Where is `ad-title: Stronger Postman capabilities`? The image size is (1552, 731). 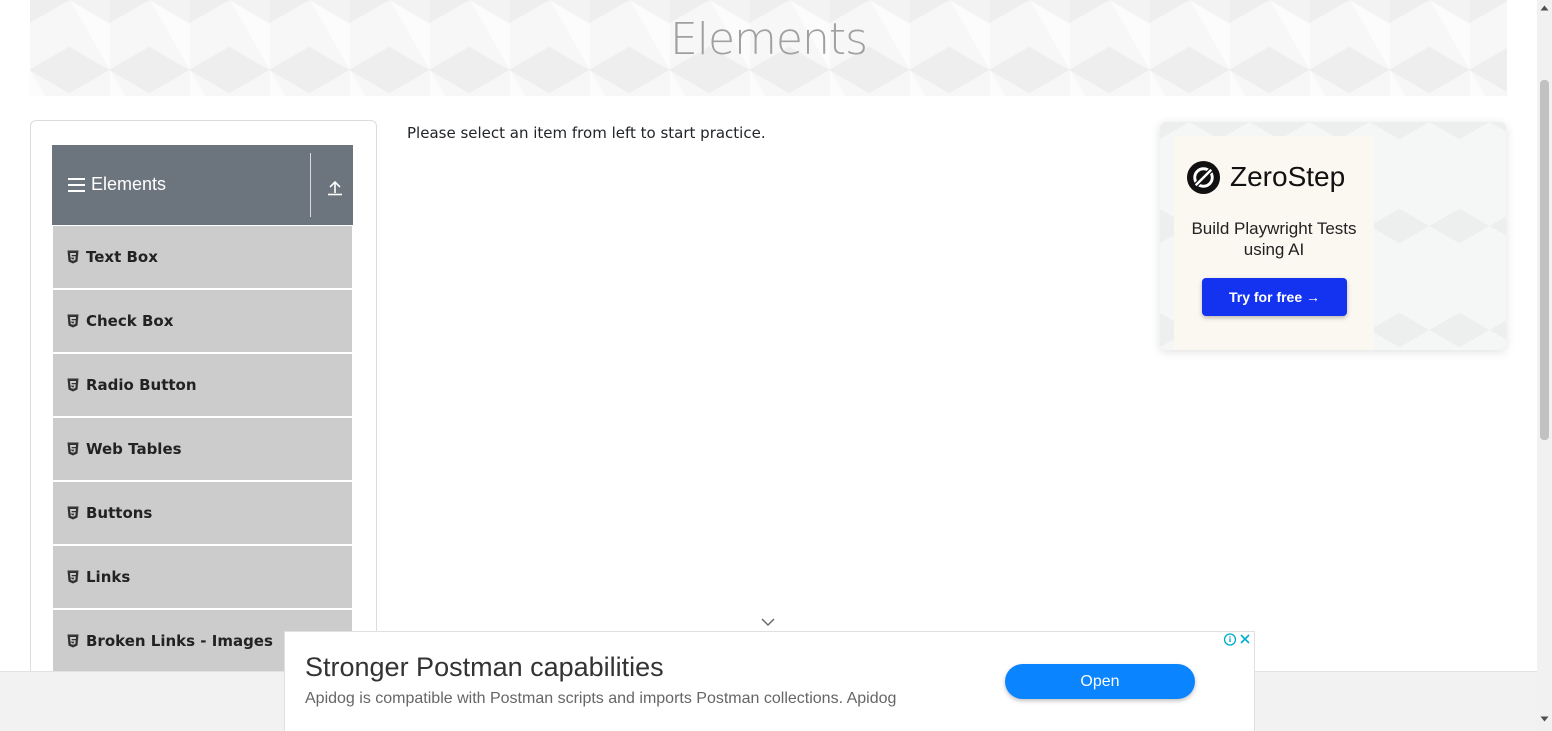
ad-title: Stronger Postman capabilities is located at coordinates (484, 667).